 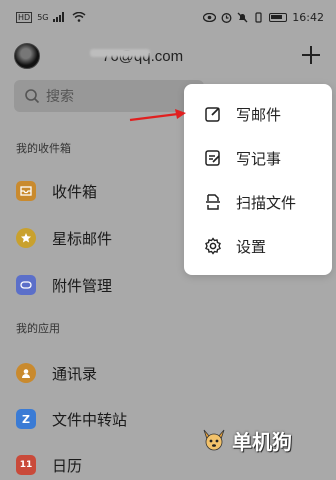 I want to click on menu-item-label: 设置, so click(x=251, y=246).